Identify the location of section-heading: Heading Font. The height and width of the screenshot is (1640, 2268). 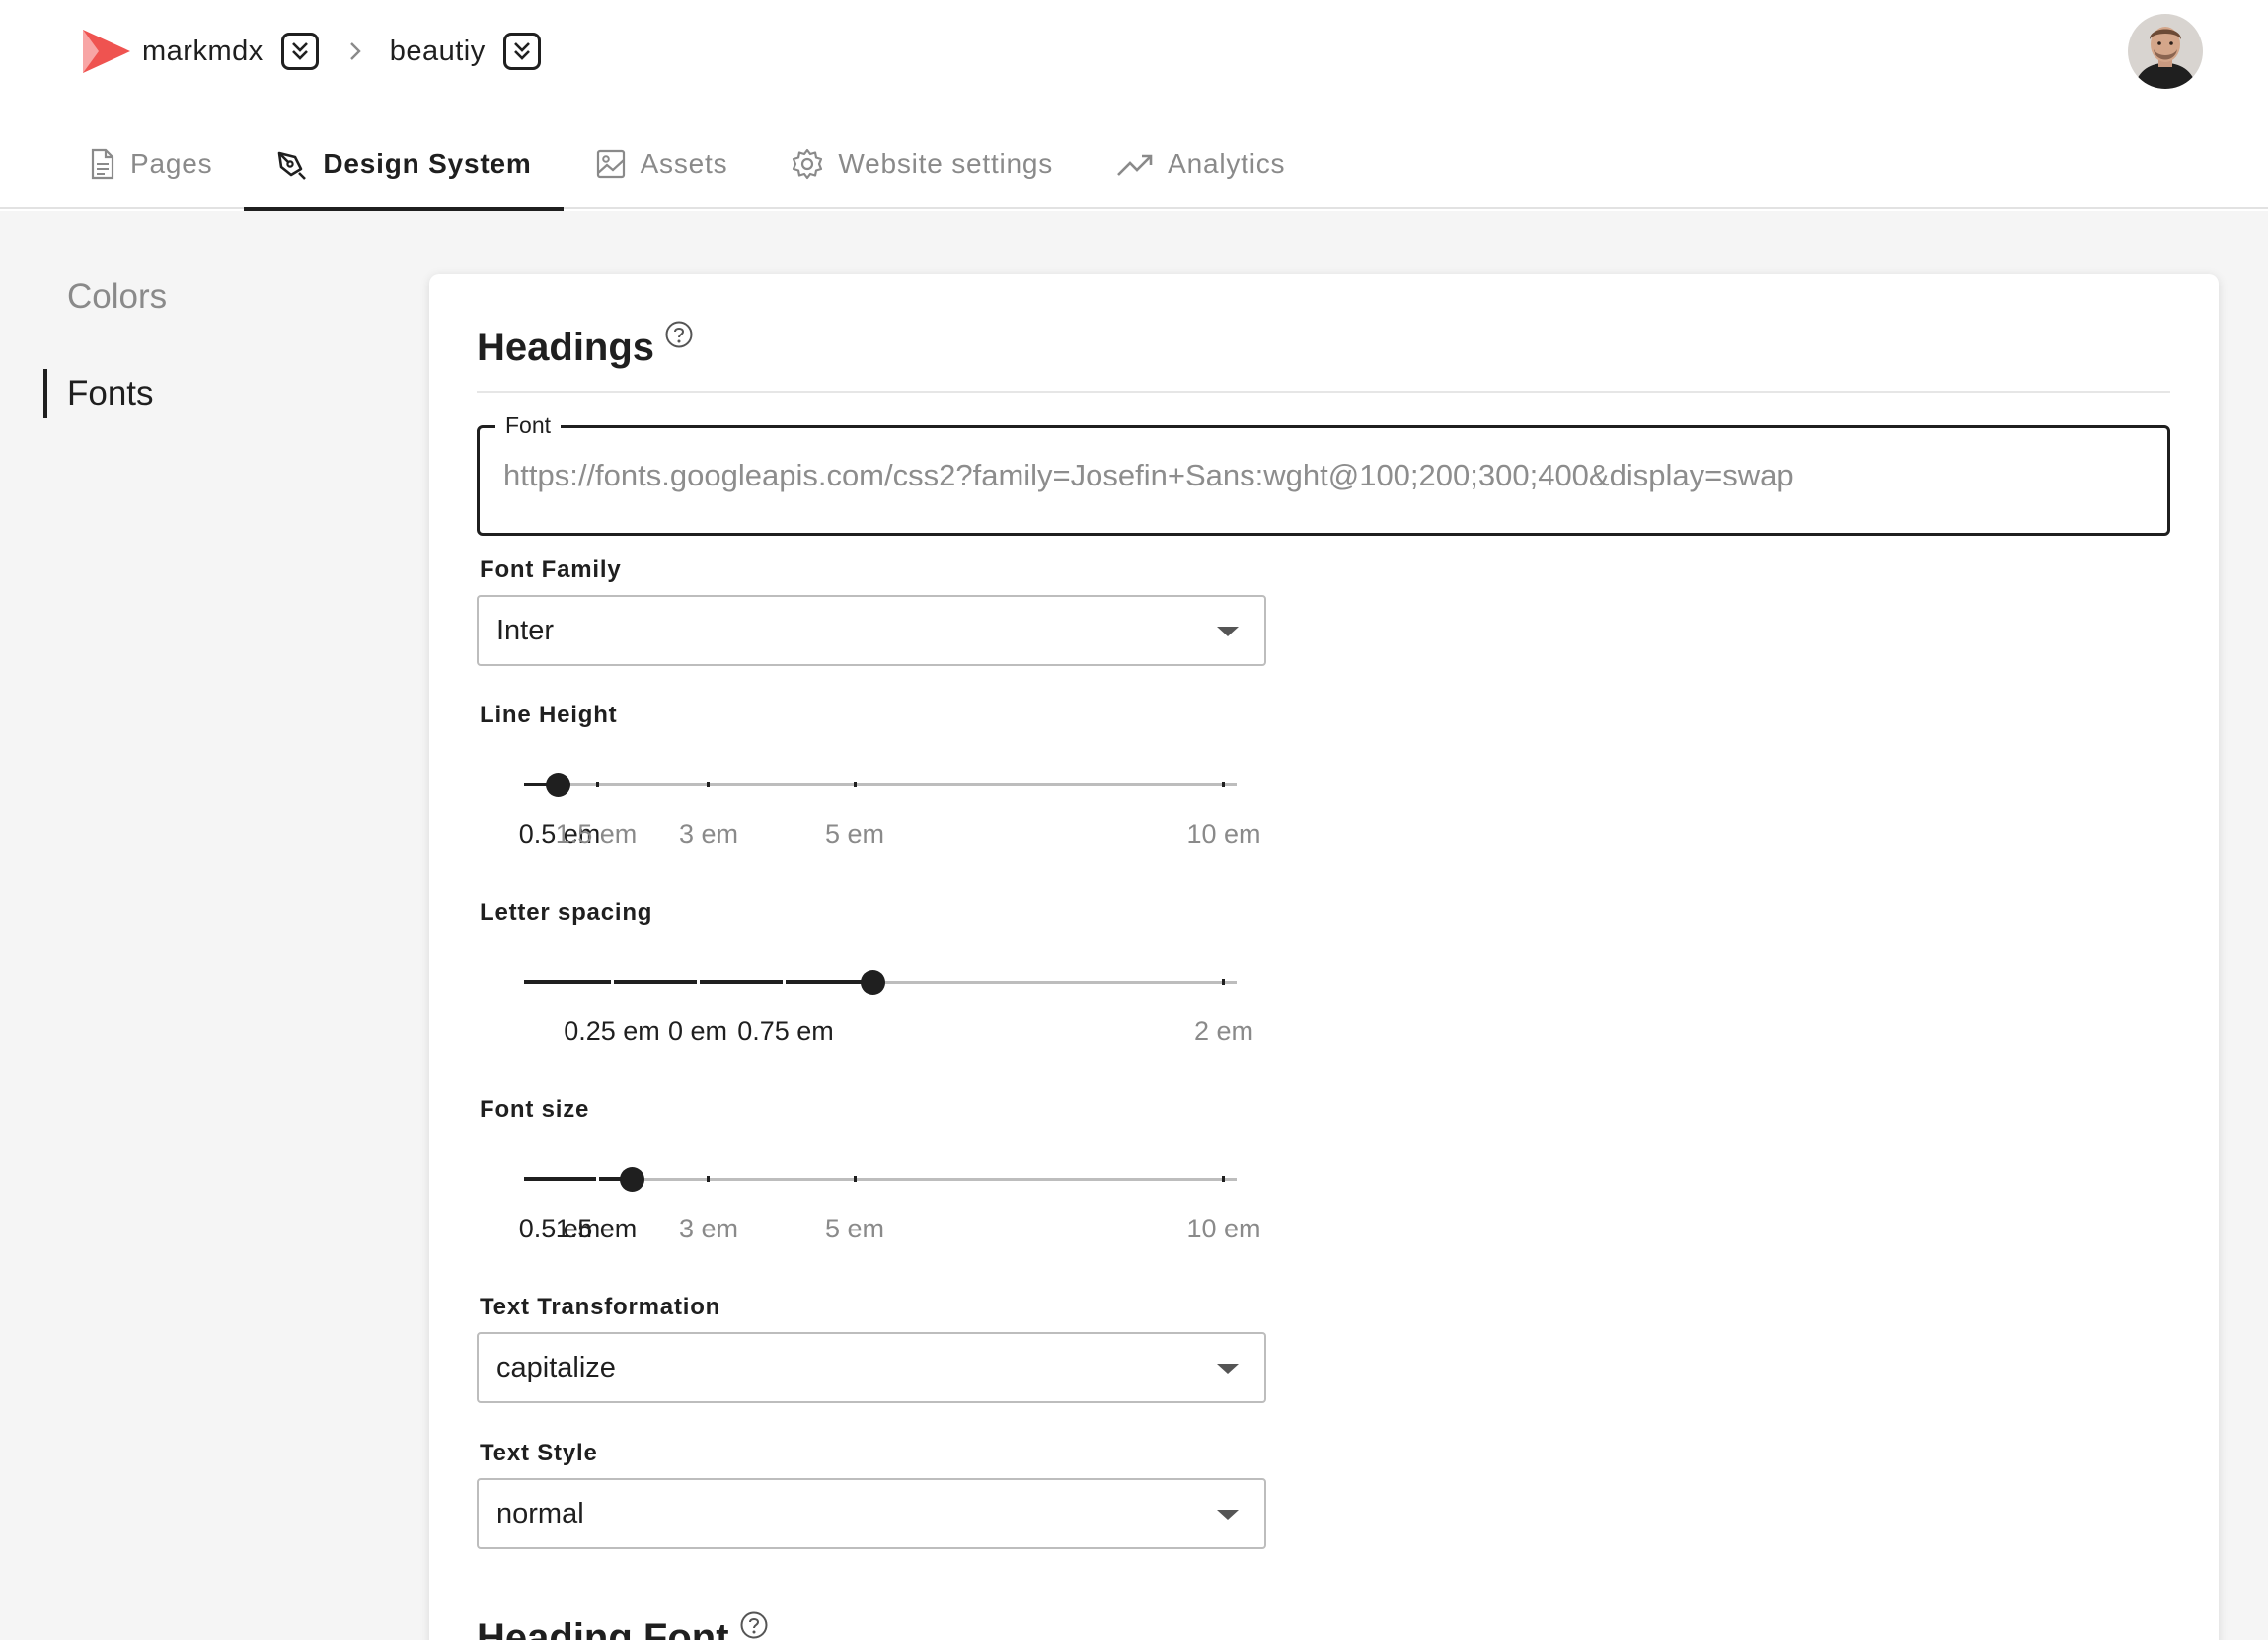
(623, 1625).